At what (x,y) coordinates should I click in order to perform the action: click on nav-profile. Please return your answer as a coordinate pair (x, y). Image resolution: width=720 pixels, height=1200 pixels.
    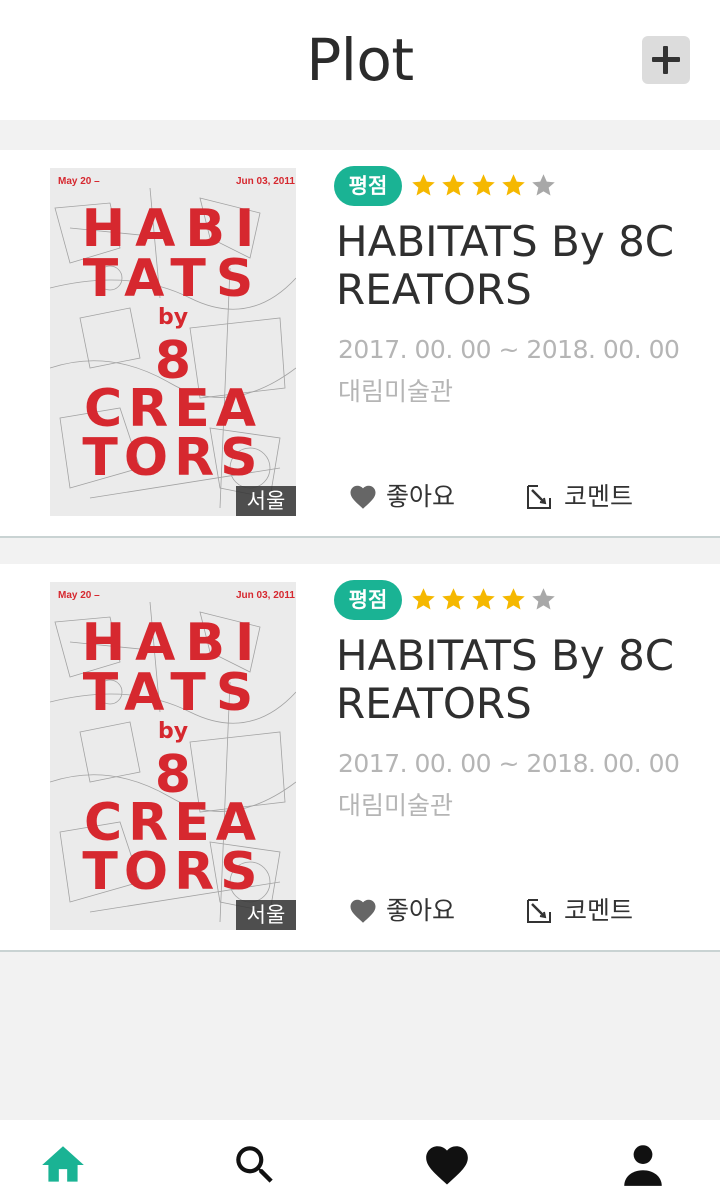
    Looking at the image, I should click on (643, 1165).